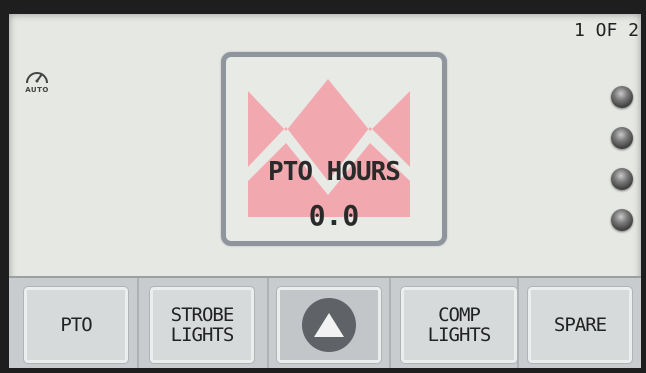 The image size is (646, 373). I want to click on spare-button-label: SPARE, so click(580, 325).